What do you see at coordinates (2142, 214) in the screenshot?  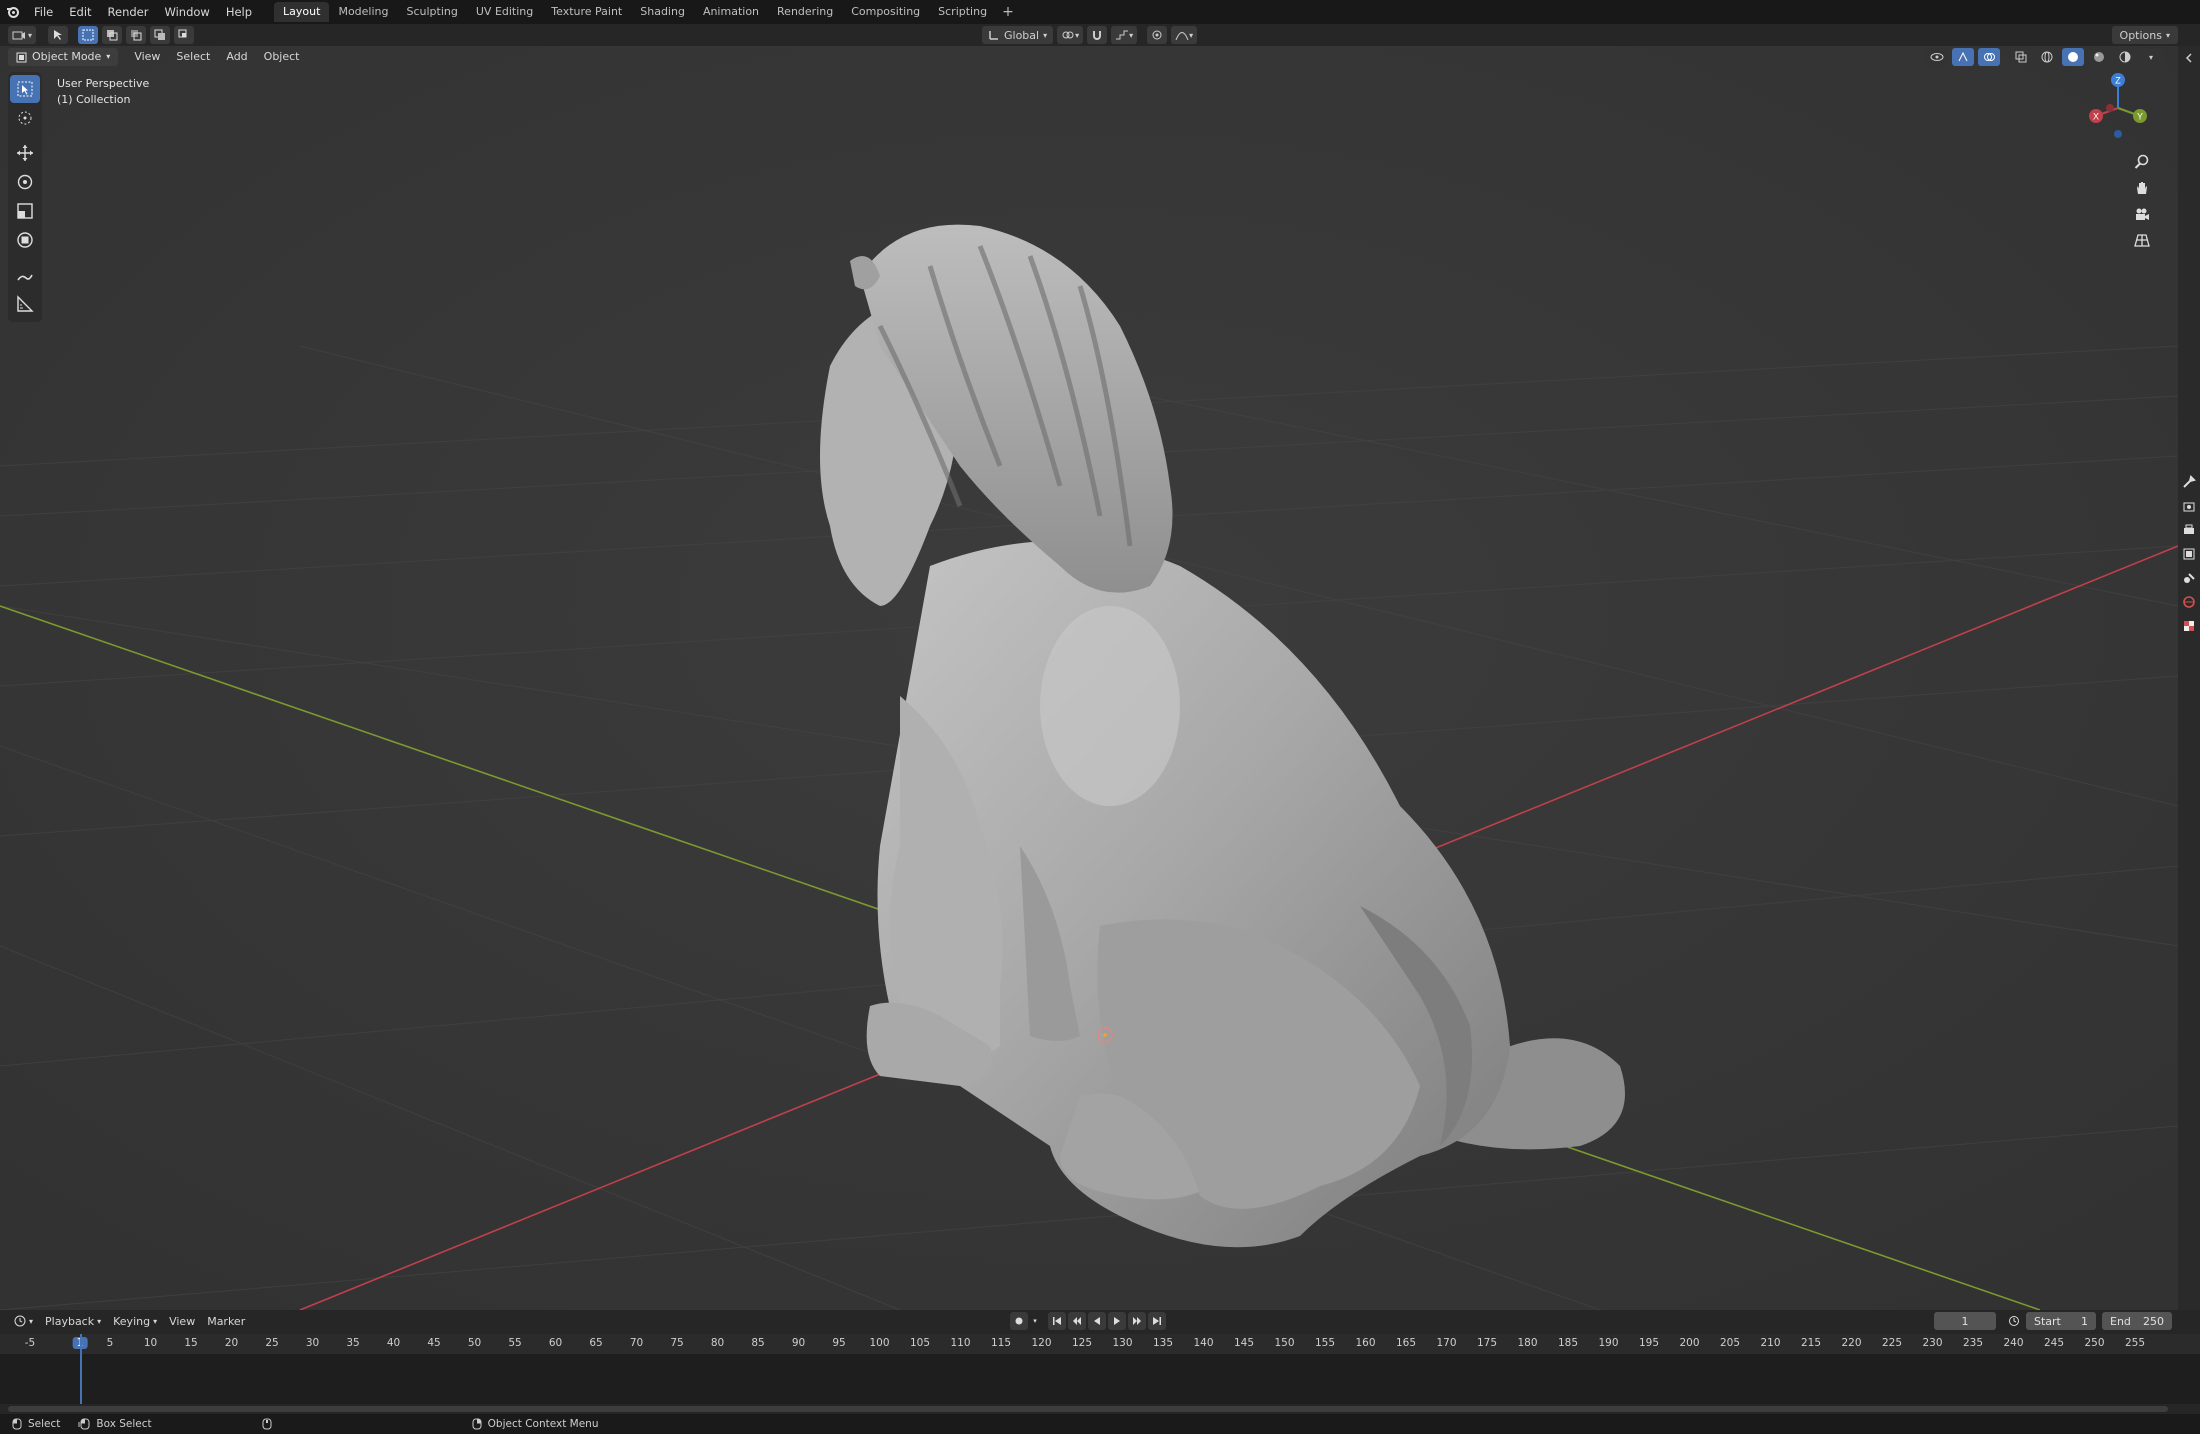 I see `camera-view-button` at bounding box center [2142, 214].